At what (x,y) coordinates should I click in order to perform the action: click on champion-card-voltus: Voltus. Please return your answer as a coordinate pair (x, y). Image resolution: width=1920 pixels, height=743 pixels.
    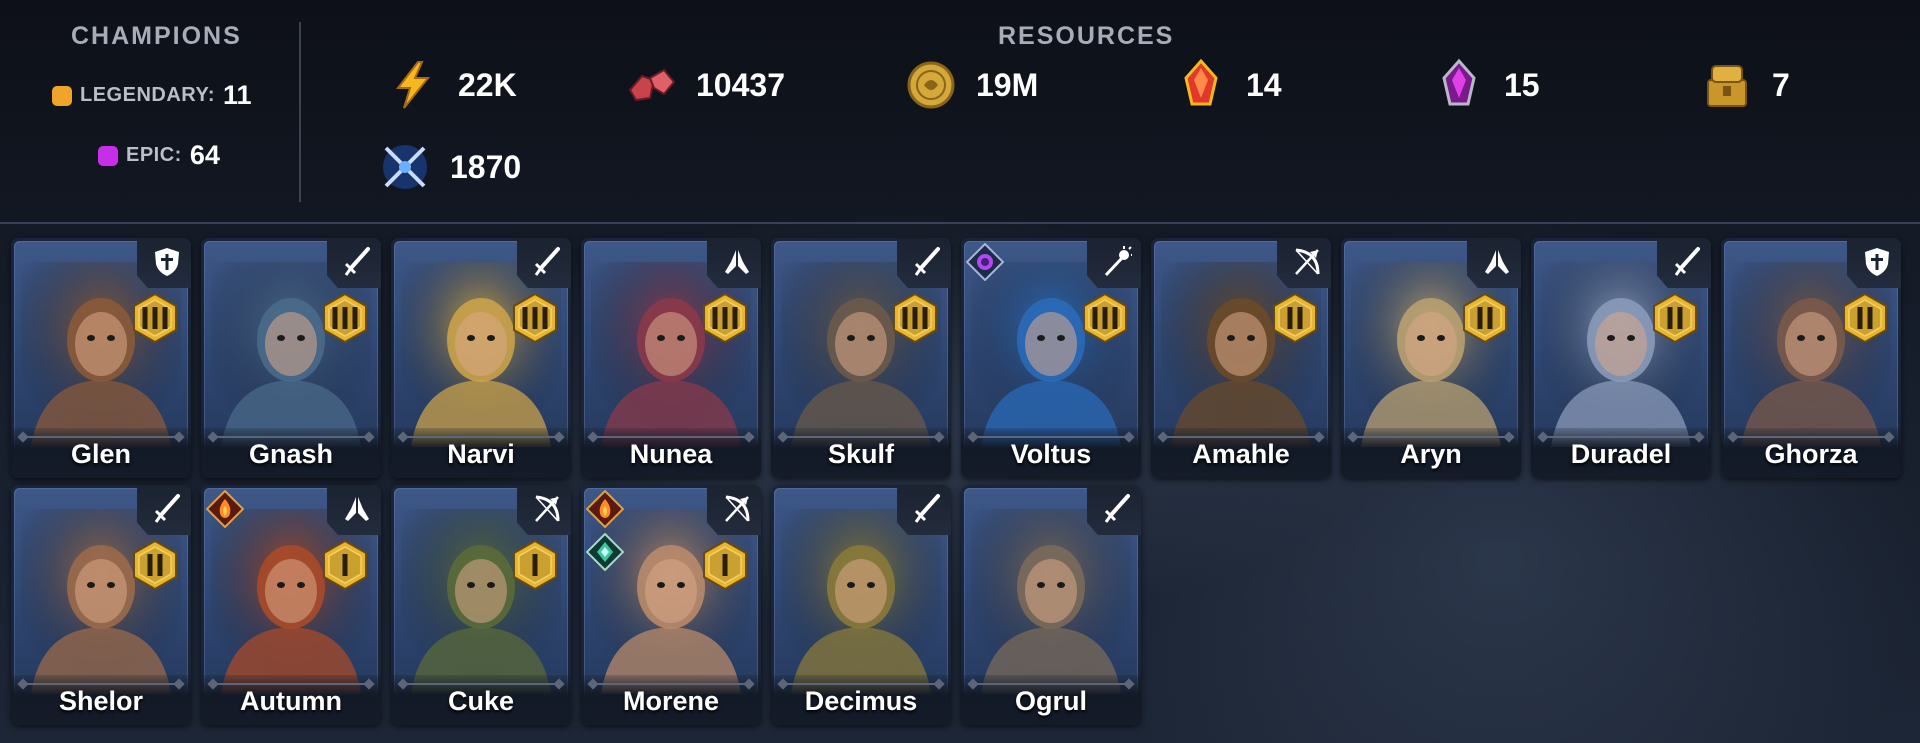
    Looking at the image, I should click on (1051, 358).